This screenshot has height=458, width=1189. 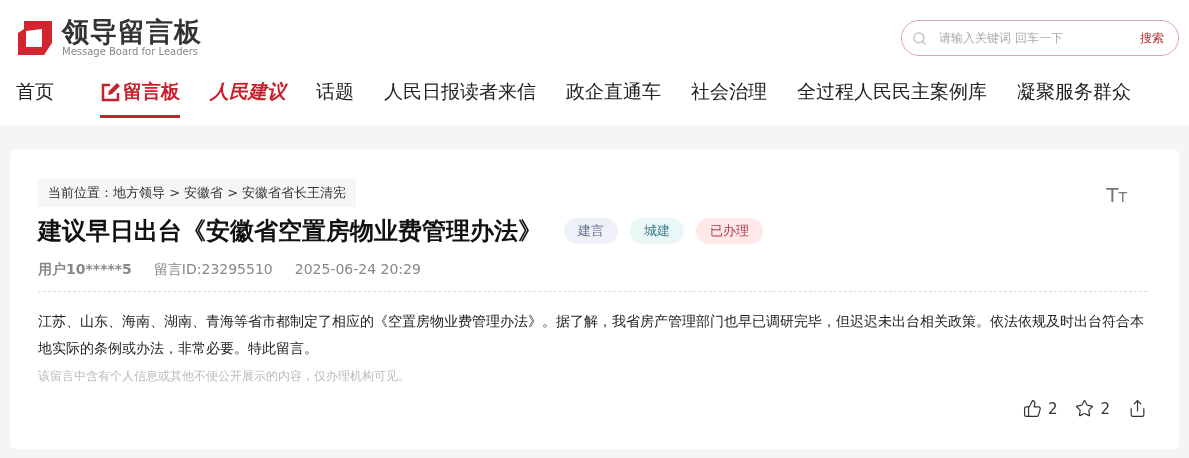 What do you see at coordinates (35, 38) in the screenshot?
I see `logo-icon` at bounding box center [35, 38].